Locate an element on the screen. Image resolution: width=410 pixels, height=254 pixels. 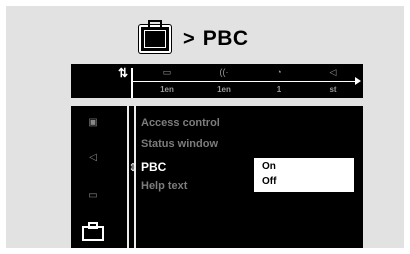
speaker-icon: ◁ is located at coordinates (93, 158).